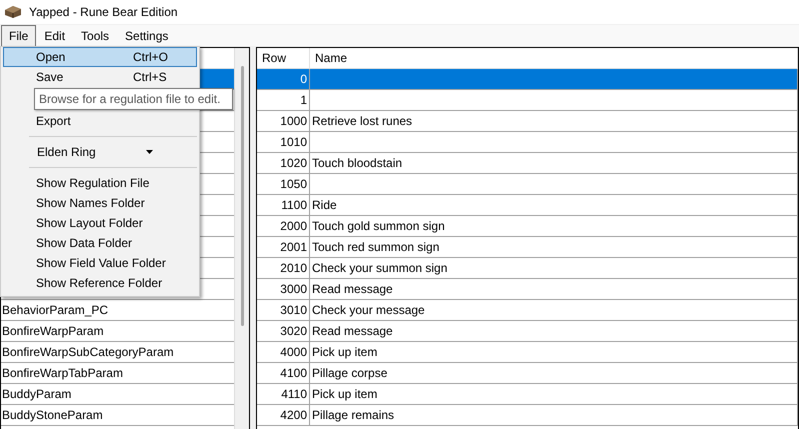  Describe the element at coordinates (527, 331) in the screenshot. I see `table-row: 3020 Read message` at that location.